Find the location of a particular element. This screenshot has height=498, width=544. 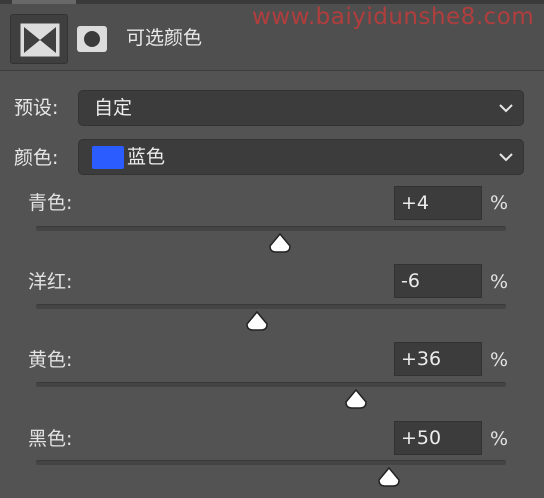

magenta-percent-unit: % is located at coordinates (499, 282).